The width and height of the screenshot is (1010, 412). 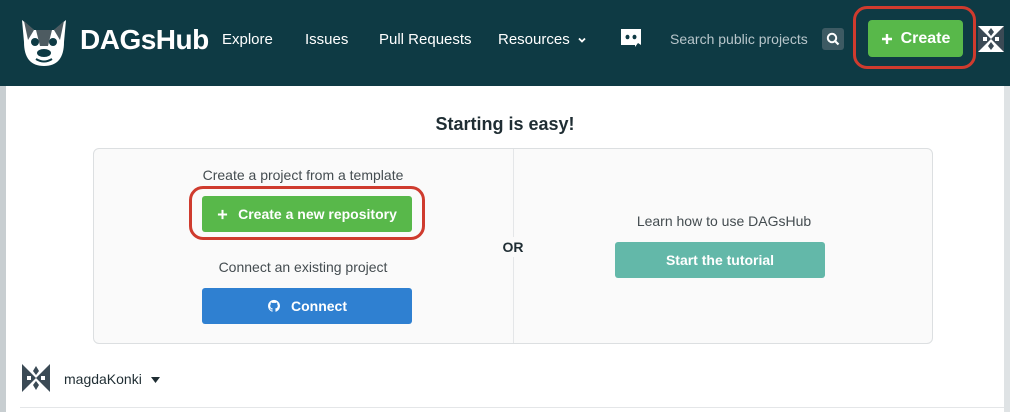 I want to click on caret-down-icon, so click(x=155, y=380).